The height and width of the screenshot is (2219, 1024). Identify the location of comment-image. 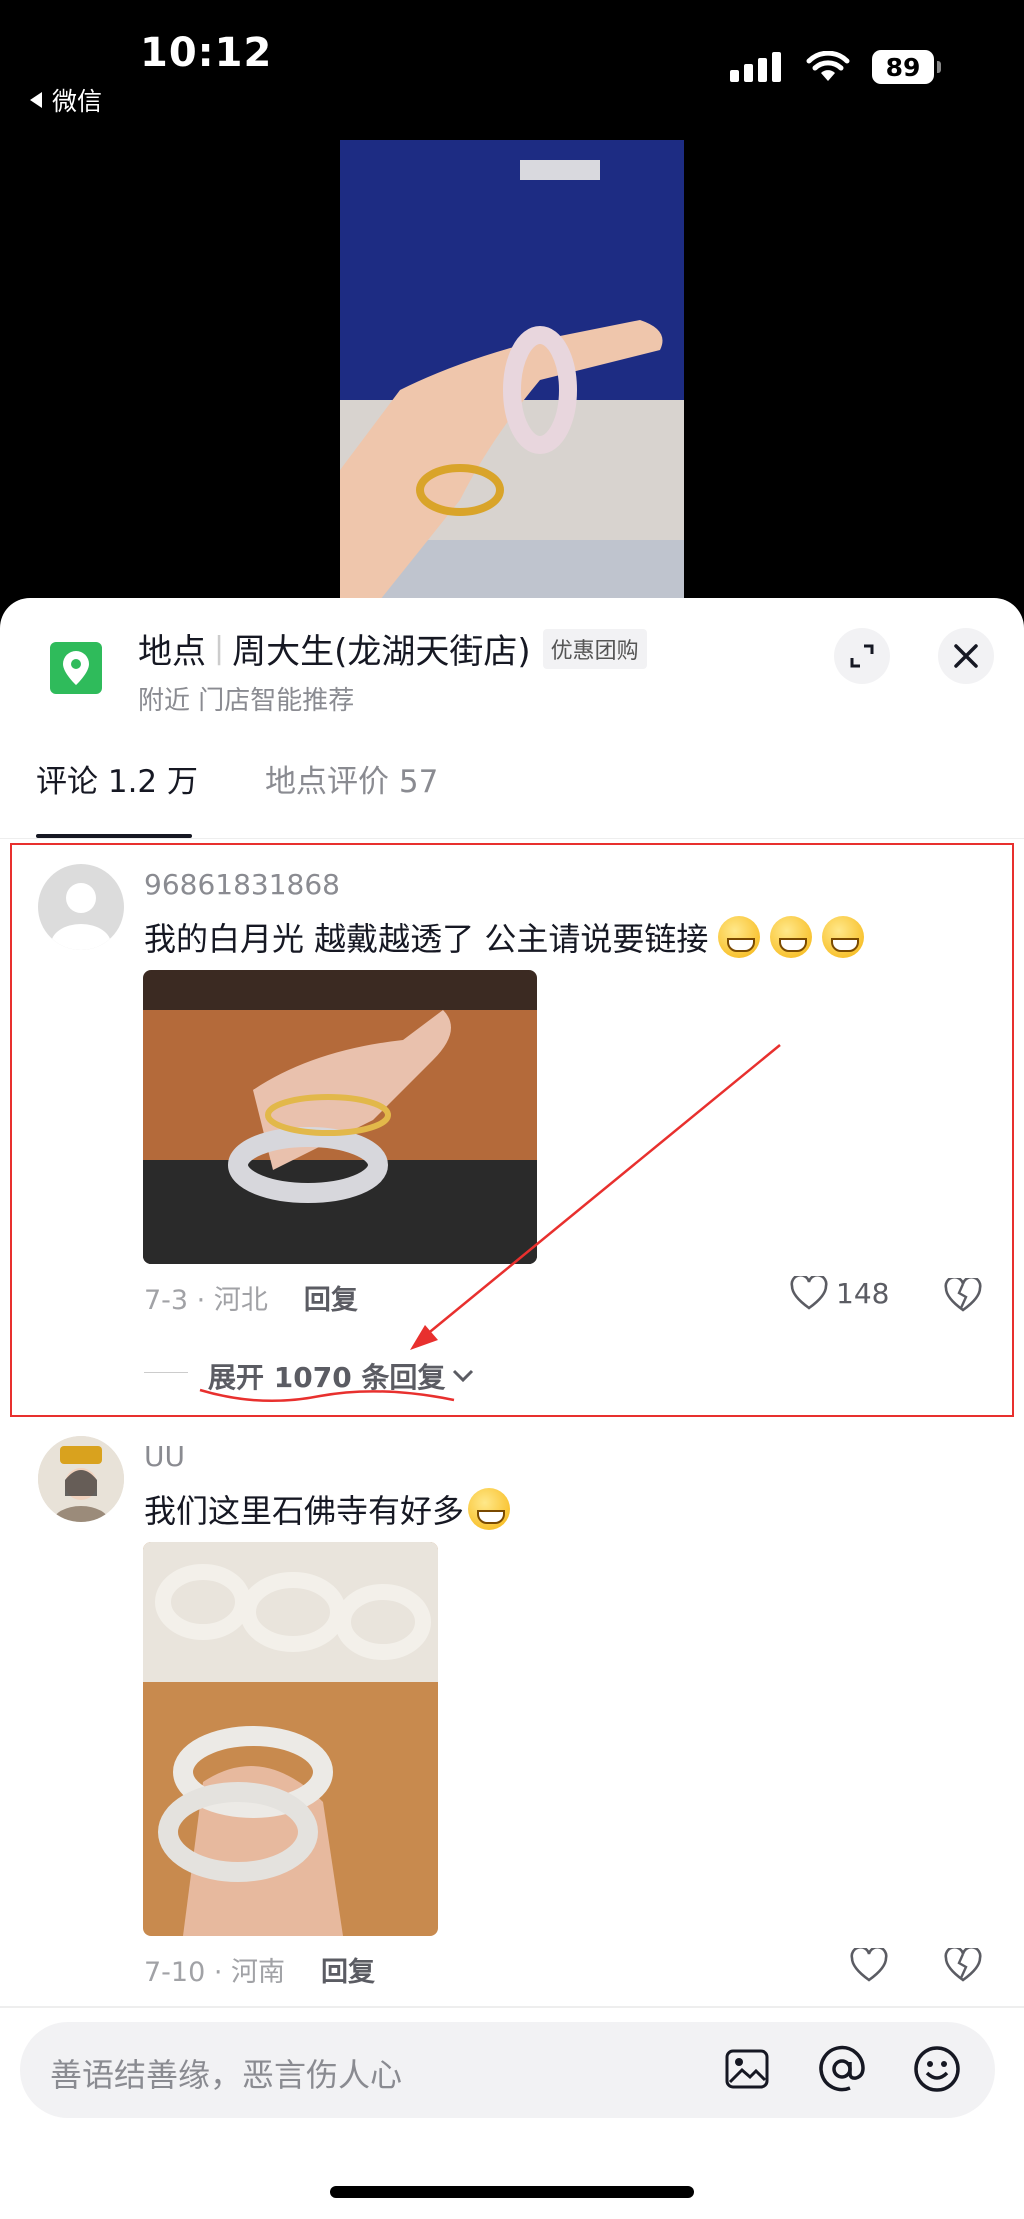
(290, 1739).